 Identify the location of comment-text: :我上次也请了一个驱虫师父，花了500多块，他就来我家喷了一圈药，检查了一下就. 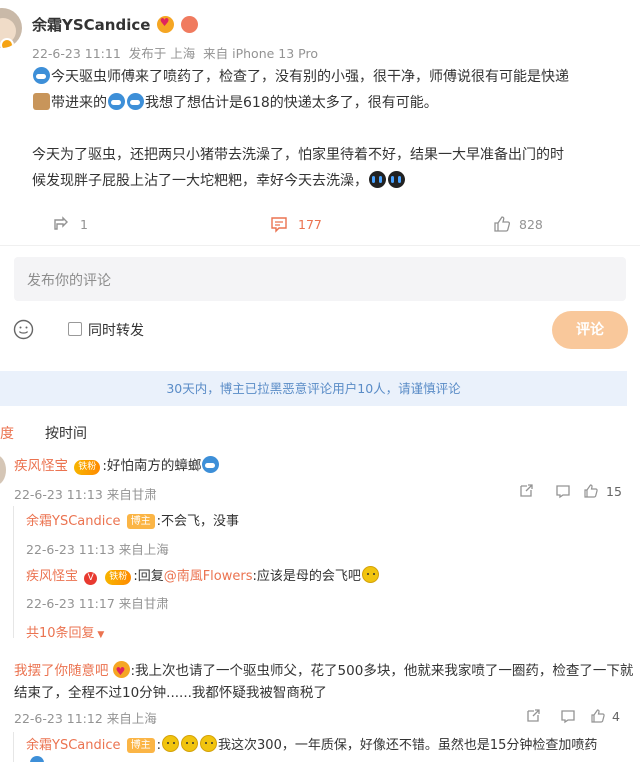
(382, 671).